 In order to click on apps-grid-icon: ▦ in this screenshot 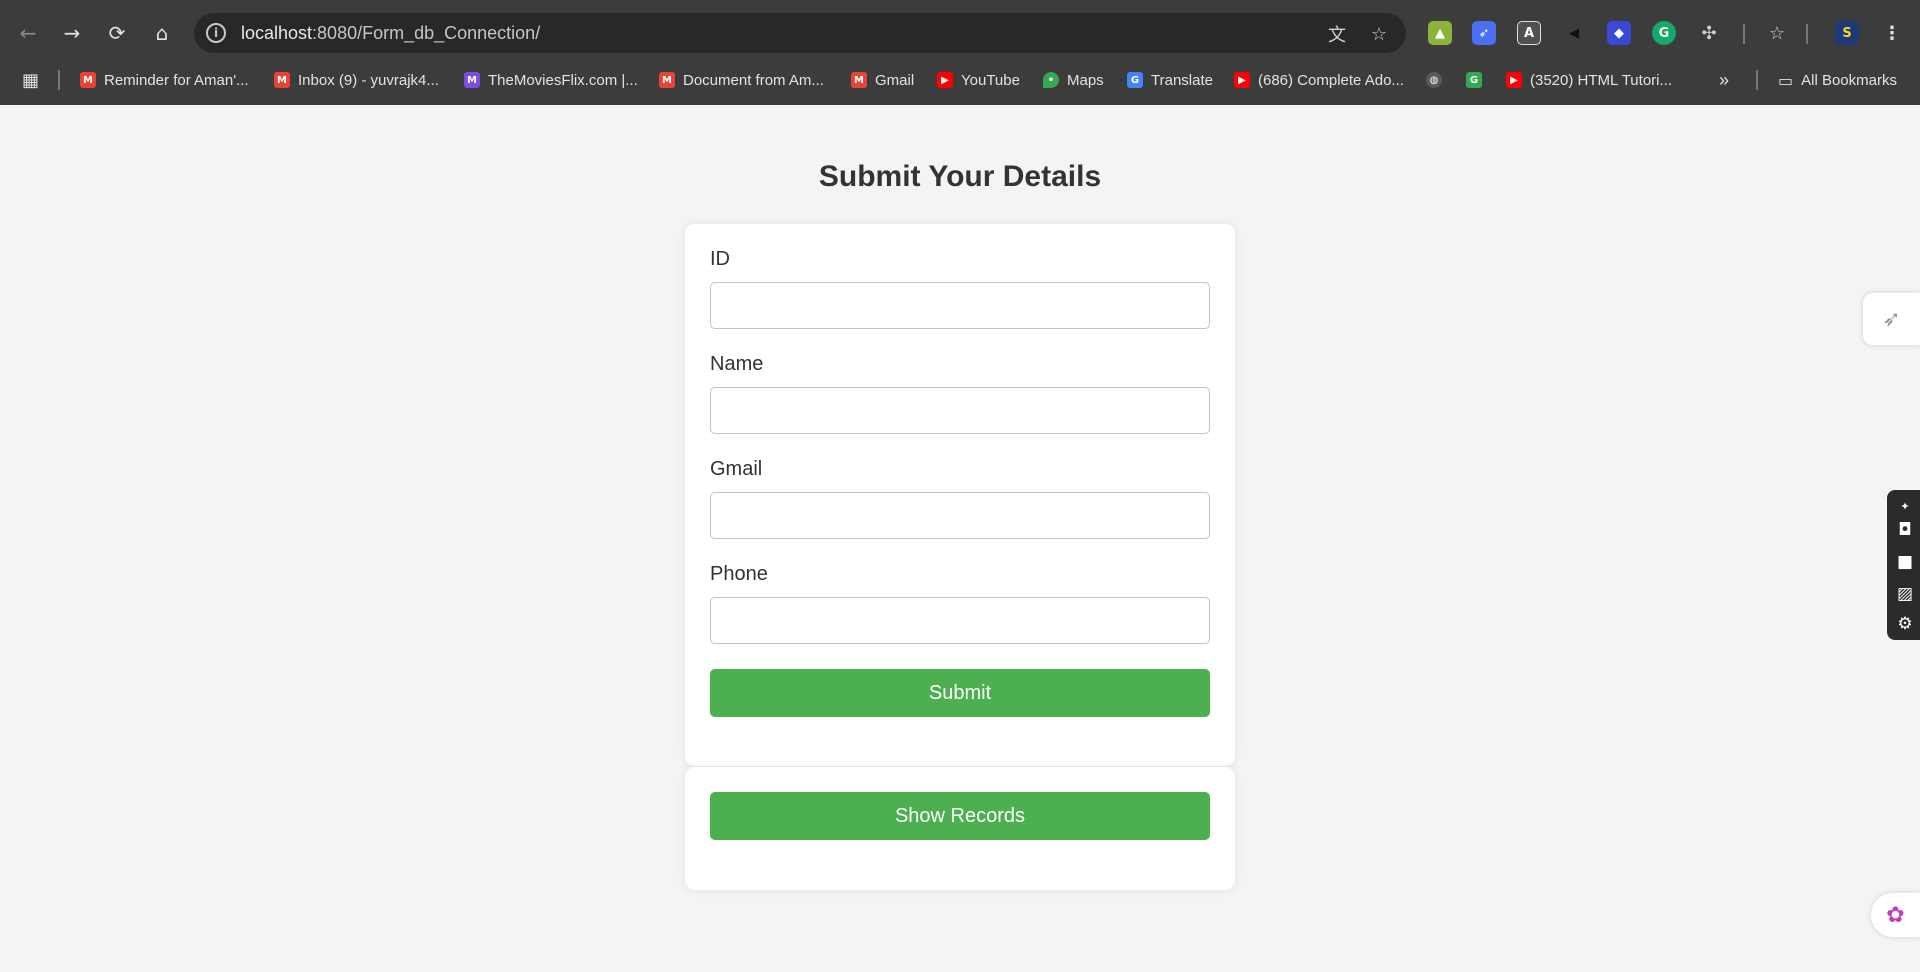, I will do `click(30, 80)`.